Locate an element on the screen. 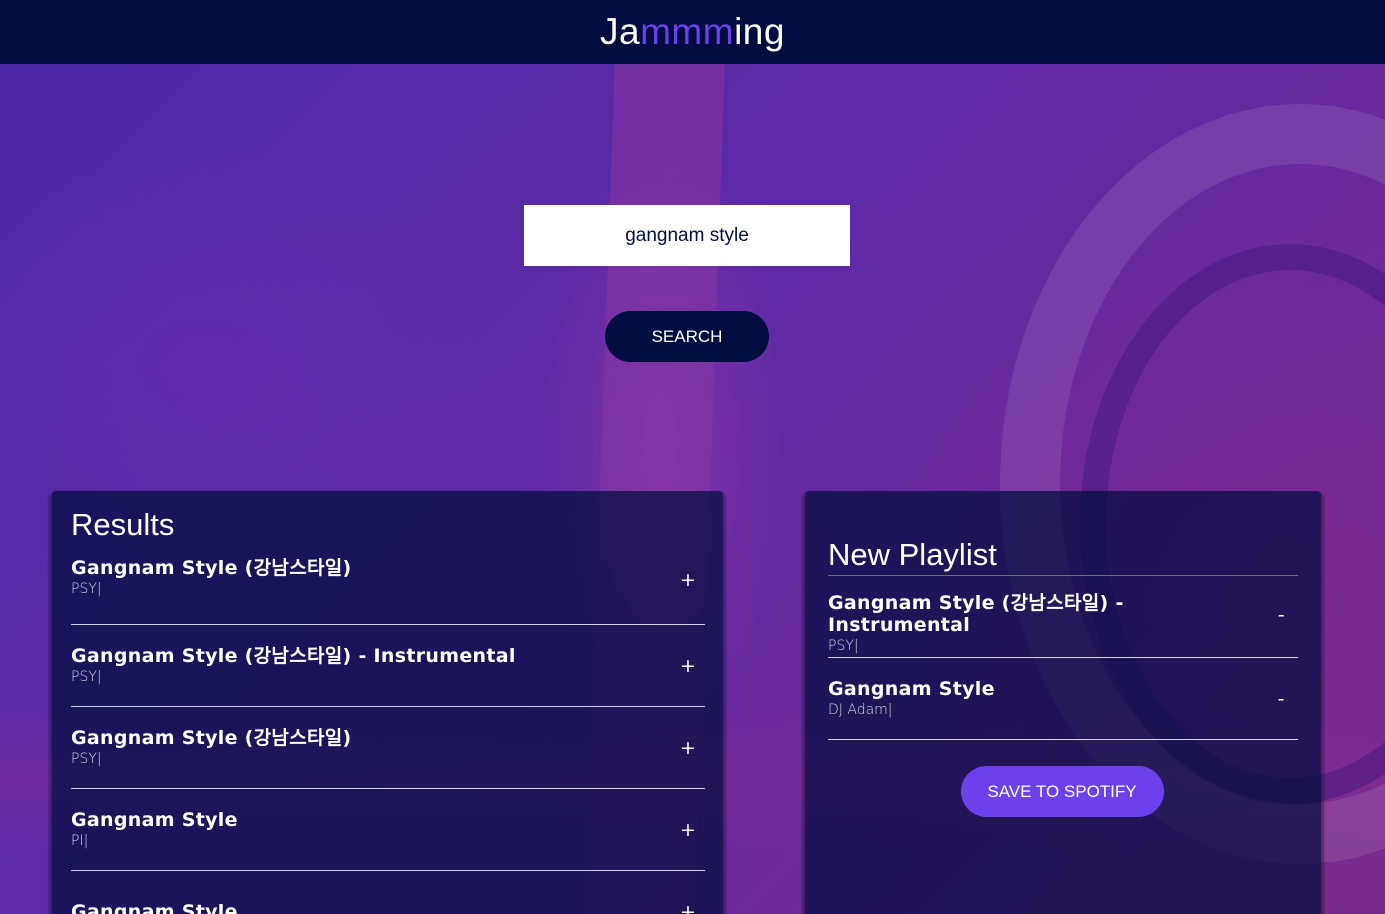  playlist-name-input: New Playlist is located at coordinates (1063, 555).